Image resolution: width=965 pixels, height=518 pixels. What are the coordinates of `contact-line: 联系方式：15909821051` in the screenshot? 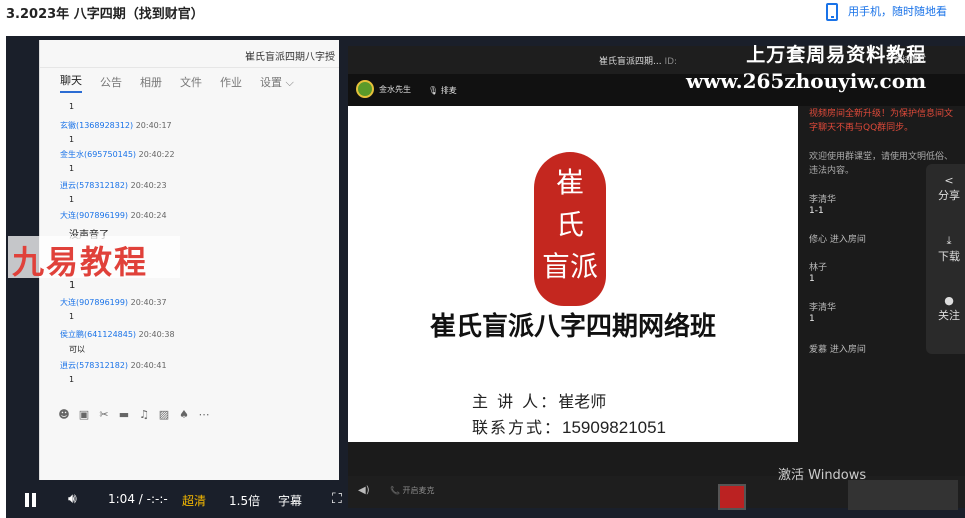 It's located at (569, 426).